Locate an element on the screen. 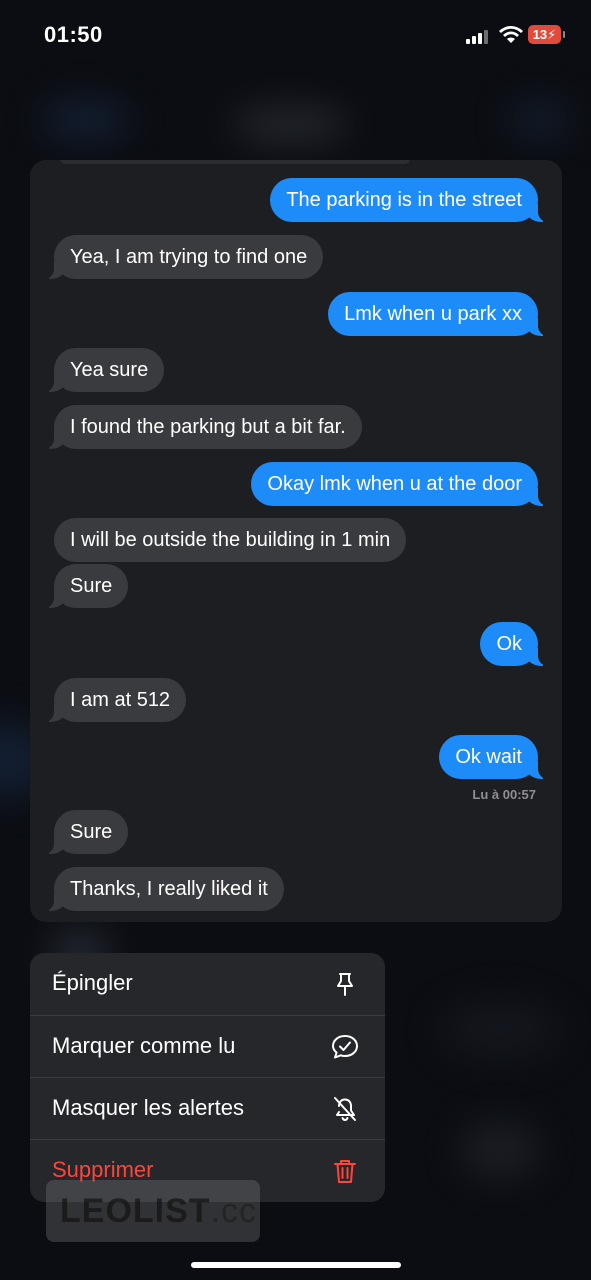 Image resolution: width=591 pixels, height=1280 pixels. menu-item-label: Masquer les alertes is located at coordinates (148, 1107).